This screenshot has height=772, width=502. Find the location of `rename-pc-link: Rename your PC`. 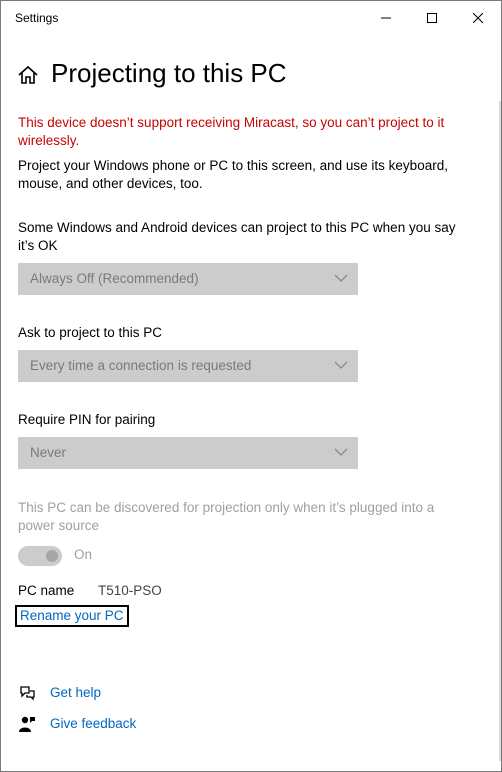

rename-pc-link: Rename your PC is located at coordinates (72, 616).